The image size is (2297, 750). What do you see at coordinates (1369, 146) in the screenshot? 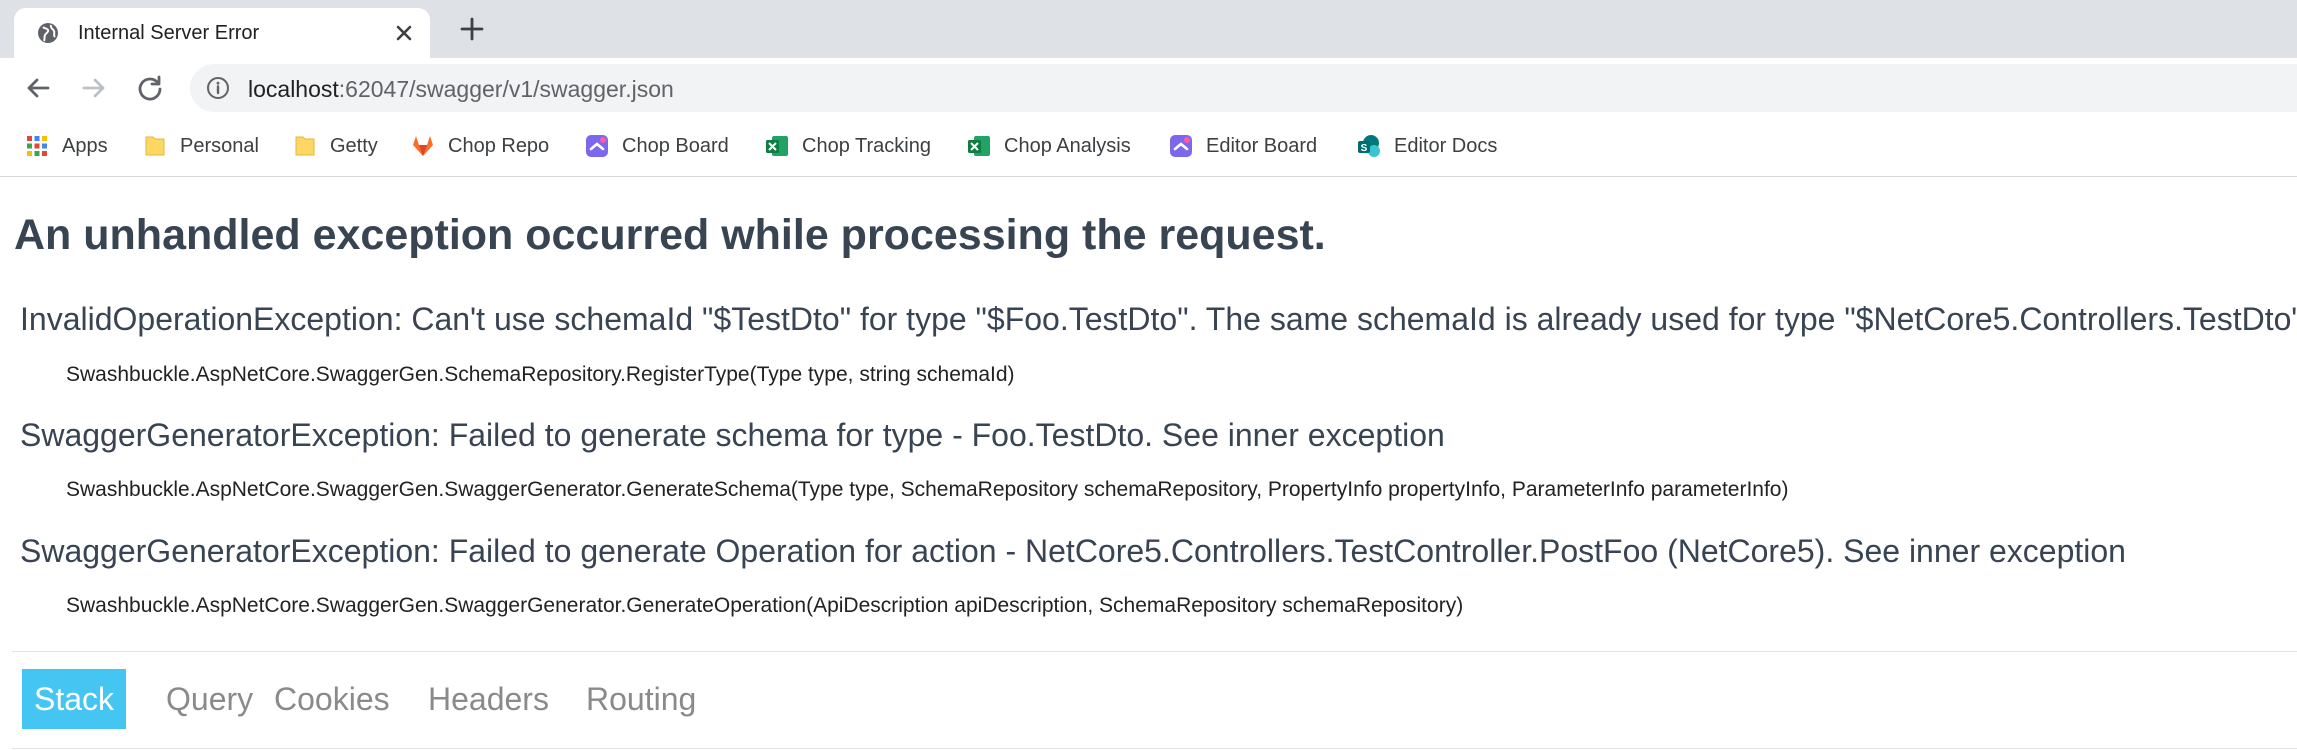
I see `sharepoint-icon: S` at bounding box center [1369, 146].